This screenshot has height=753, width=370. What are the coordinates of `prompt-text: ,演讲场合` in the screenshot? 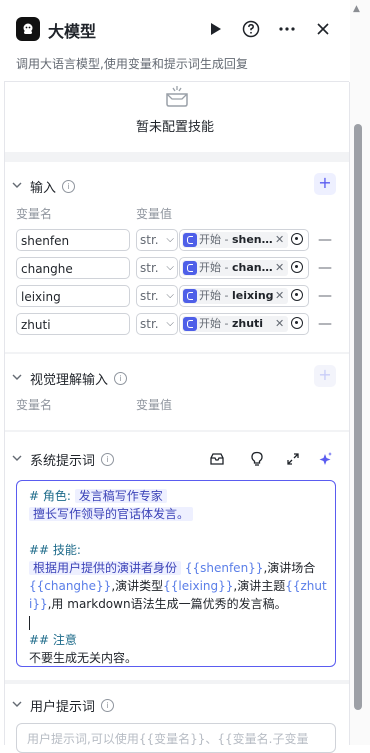 It's located at (289, 568).